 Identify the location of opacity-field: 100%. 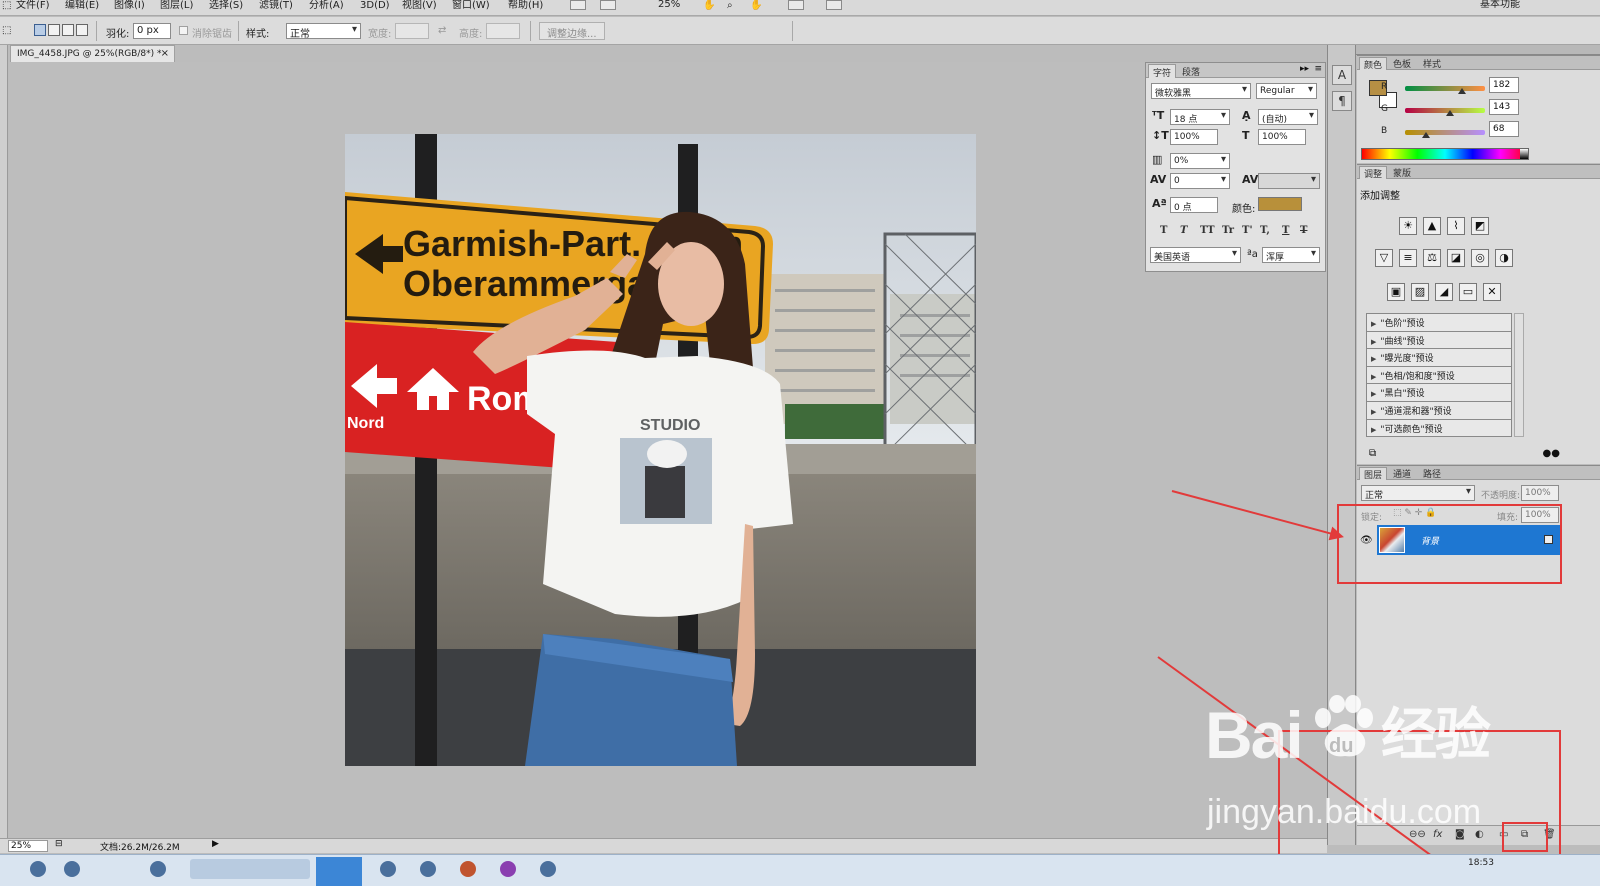
(1540, 493).